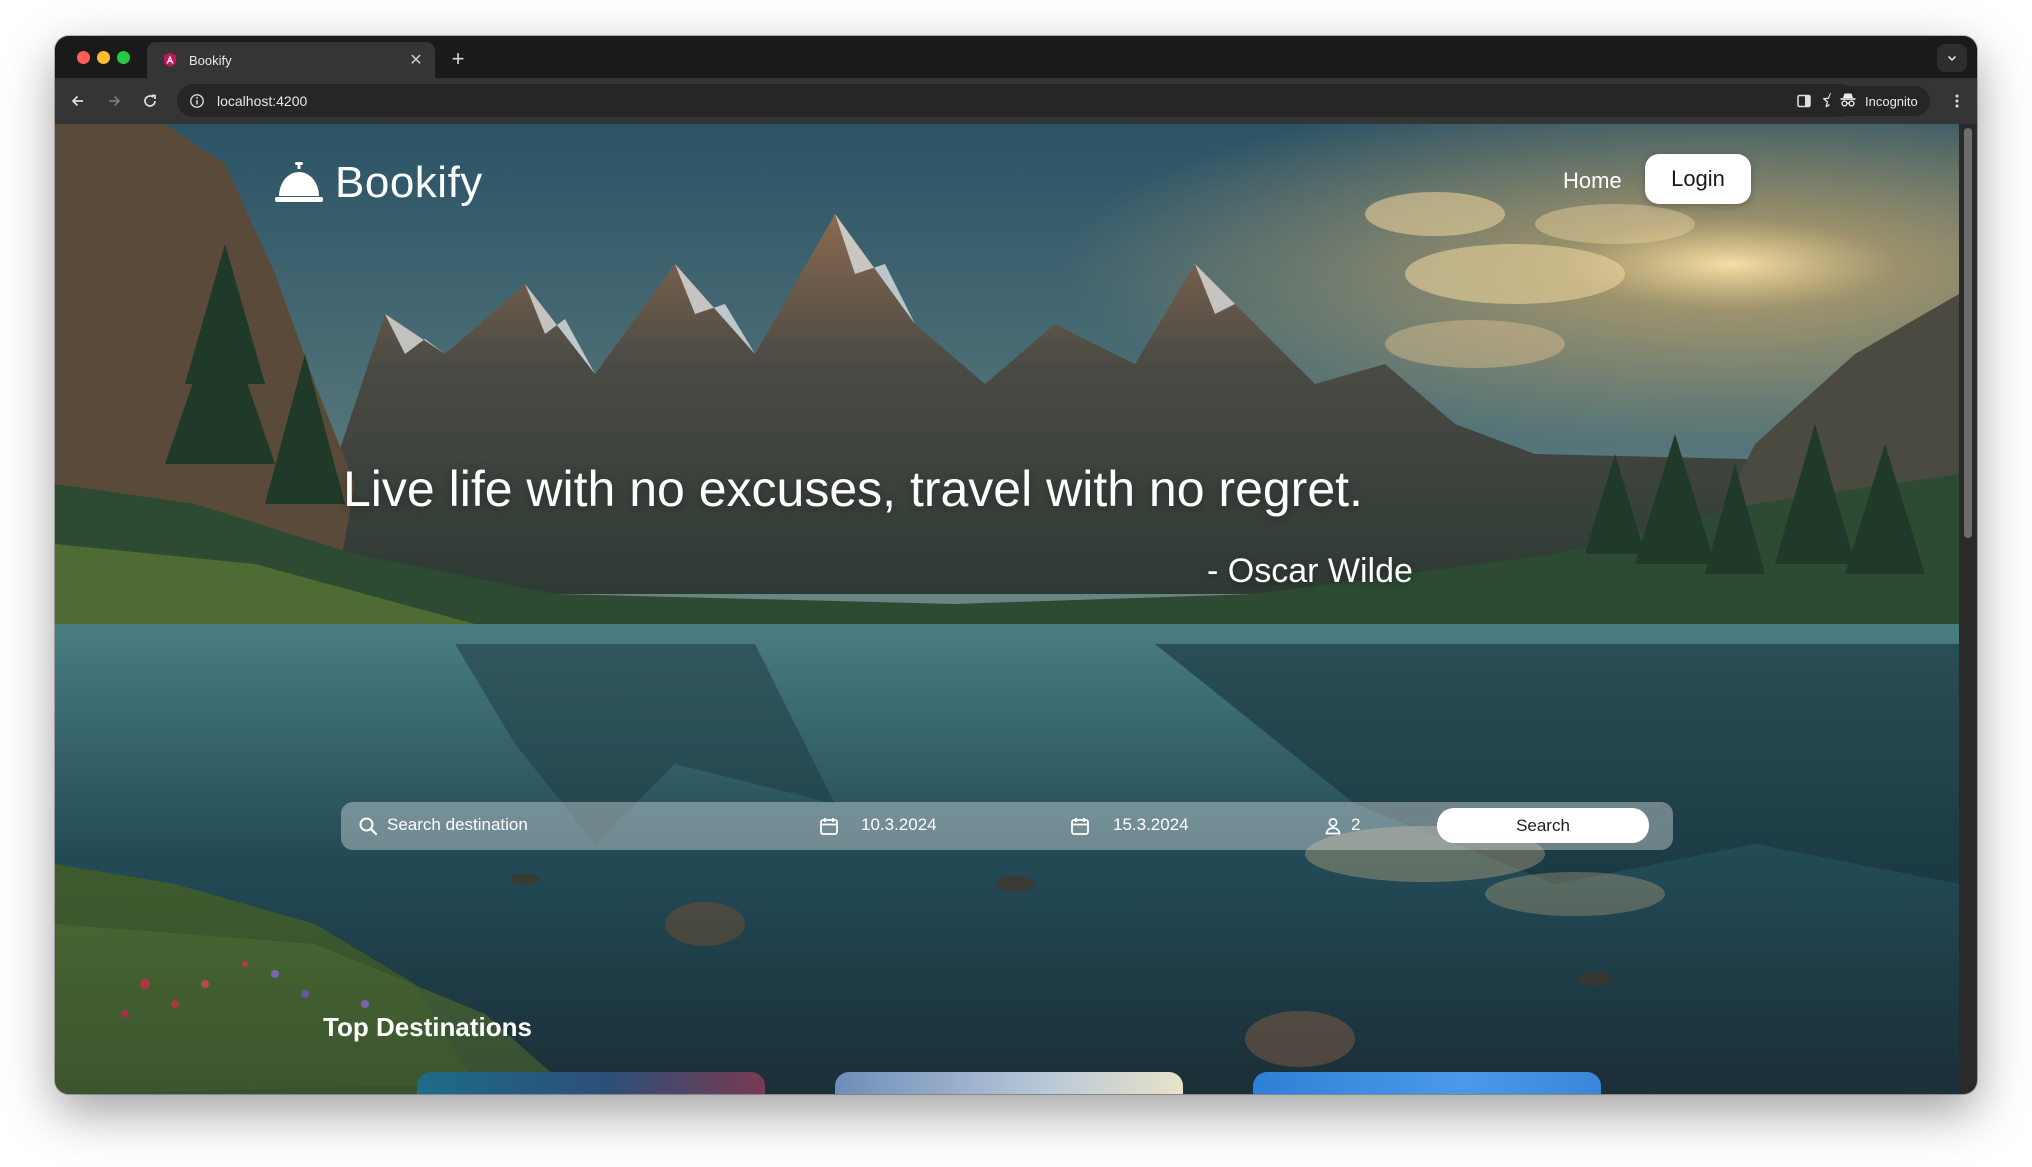 This screenshot has width=2032, height=1167. What do you see at coordinates (1355, 825) in the screenshot?
I see `guests-count-field: 2` at bounding box center [1355, 825].